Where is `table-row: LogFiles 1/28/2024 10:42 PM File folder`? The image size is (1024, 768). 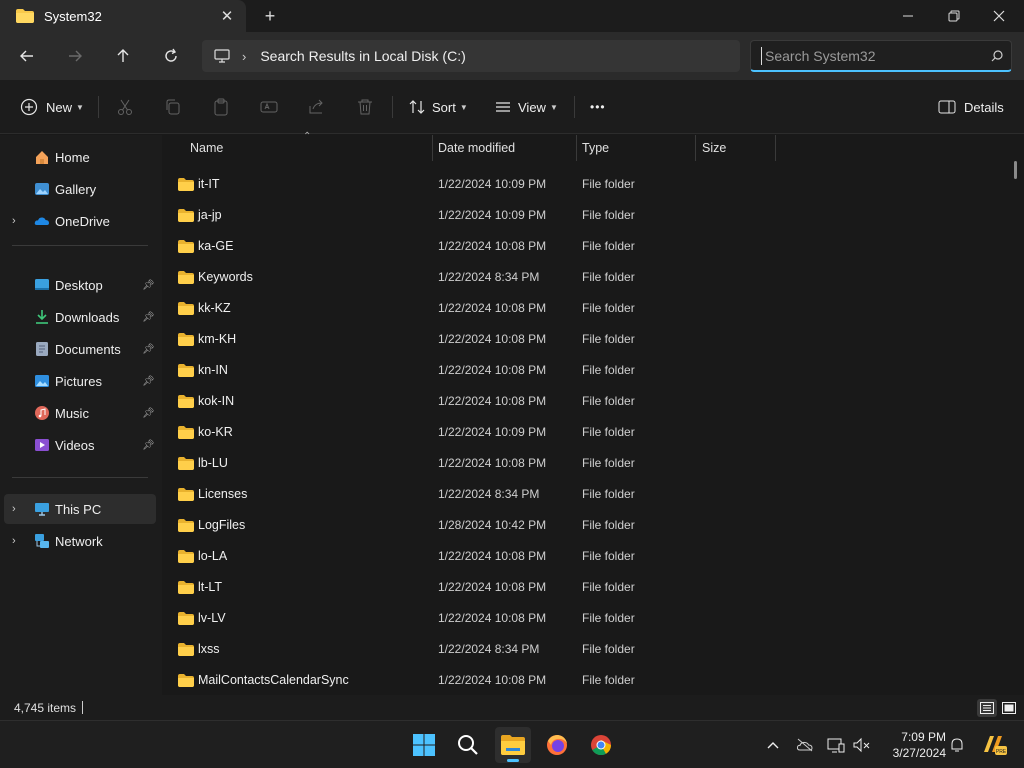
table-row: LogFiles 1/28/2024 10:42 PM File folder is located at coordinates (587, 526).